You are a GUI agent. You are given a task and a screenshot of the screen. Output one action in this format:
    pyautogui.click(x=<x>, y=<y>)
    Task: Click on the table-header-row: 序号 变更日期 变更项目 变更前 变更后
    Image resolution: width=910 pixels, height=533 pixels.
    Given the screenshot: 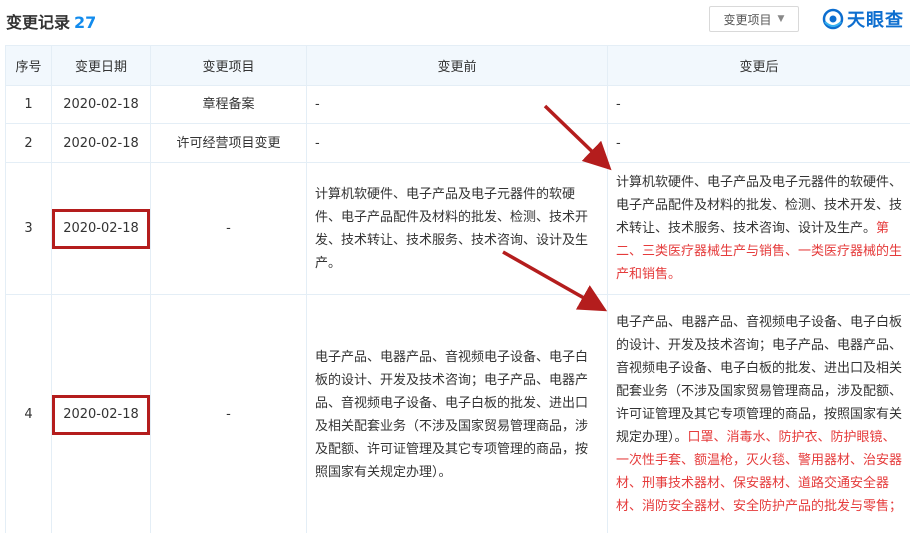 What is the action you would take?
    pyautogui.click(x=457, y=65)
    